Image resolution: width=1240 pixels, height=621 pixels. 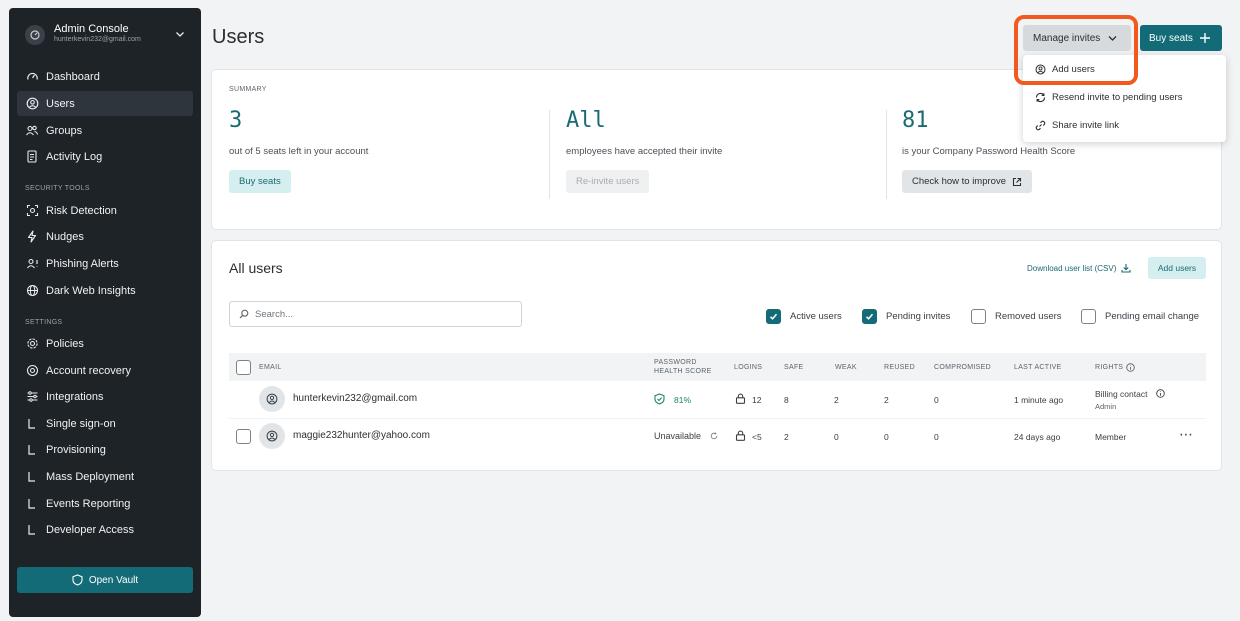 I want to click on sidebar-item-nudges: Nudges, so click(x=105, y=236).